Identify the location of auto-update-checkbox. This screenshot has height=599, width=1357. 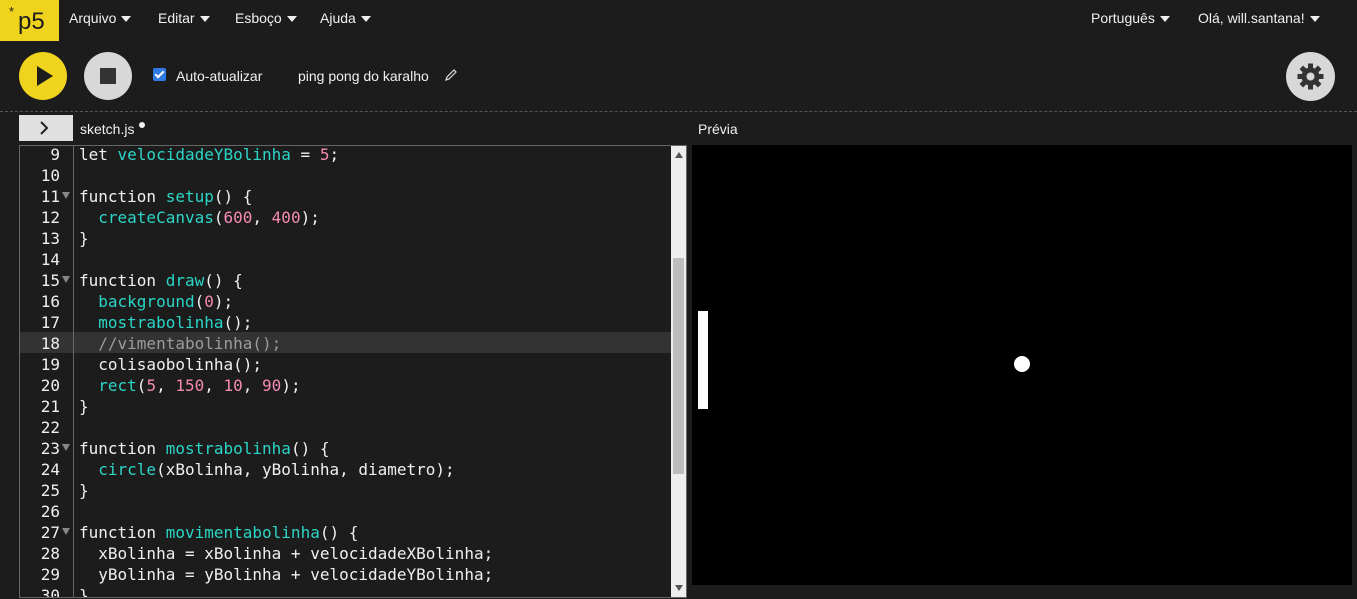
(159, 74).